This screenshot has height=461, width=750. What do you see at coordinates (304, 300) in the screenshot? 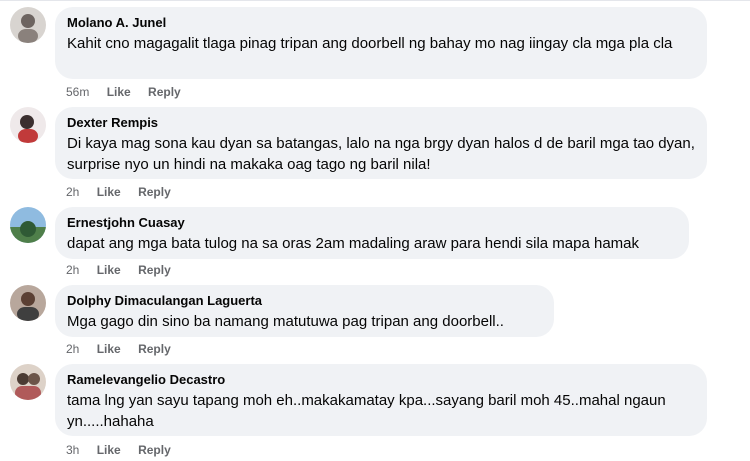
I see `comment-author: Dolphy Dimaculangan Laguerta` at bounding box center [304, 300].